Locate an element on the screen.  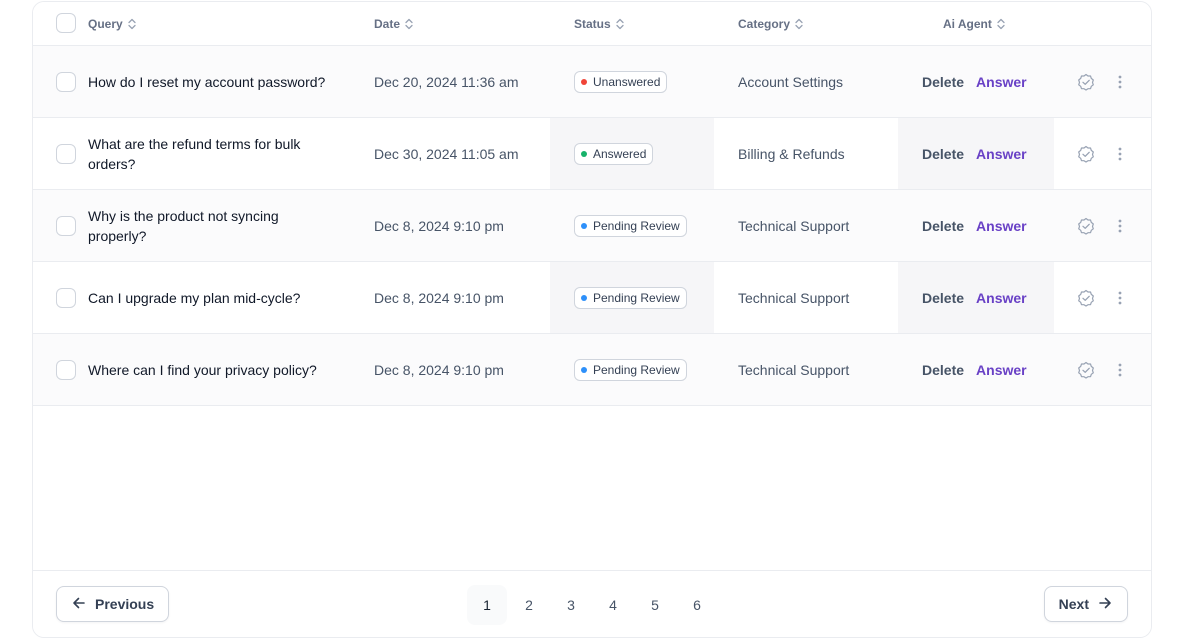
status-label: Unanswered is located at coordinates (627, 81).